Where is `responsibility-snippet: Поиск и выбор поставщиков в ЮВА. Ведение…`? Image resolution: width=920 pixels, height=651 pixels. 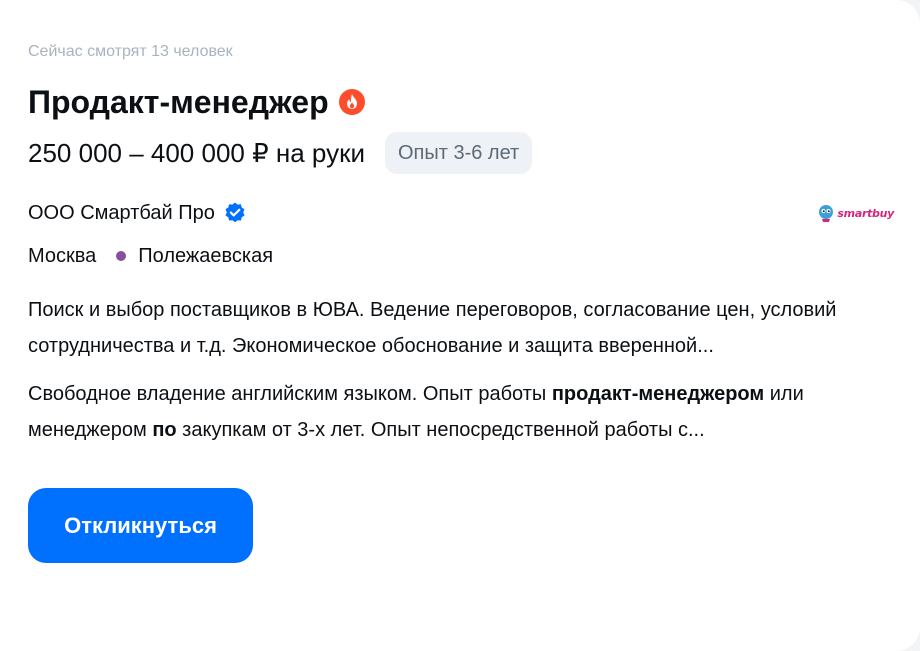
responsibility-snippet: Поиск и выбор поставщиков в ЮВА. Ведение… is located at coordinates (432, 328).